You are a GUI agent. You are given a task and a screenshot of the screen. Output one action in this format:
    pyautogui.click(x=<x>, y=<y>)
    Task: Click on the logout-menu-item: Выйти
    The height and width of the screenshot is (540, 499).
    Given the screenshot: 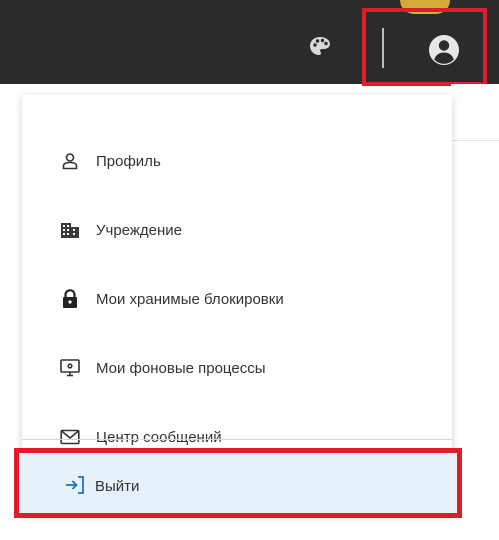 What is the action you would take?
    pyautogui.click(x=238, y=483)
    